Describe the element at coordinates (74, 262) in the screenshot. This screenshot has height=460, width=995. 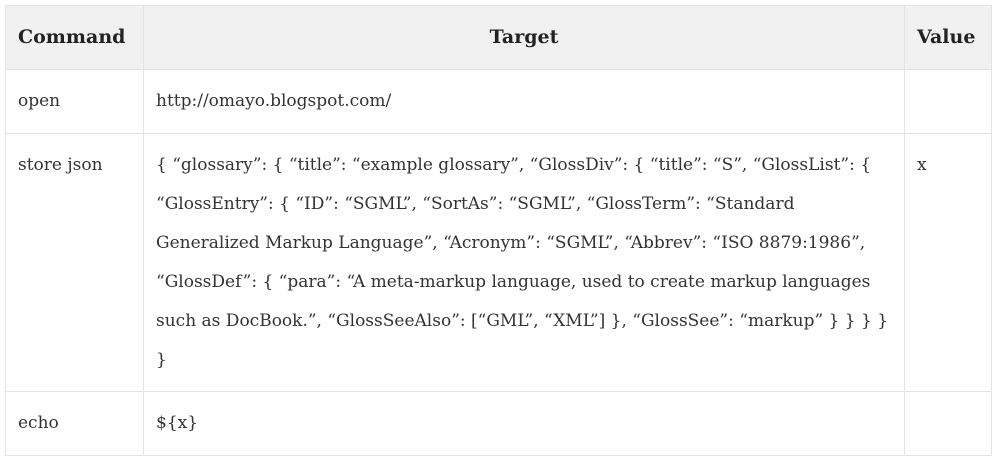
I see `cell-command: store json` at that location.